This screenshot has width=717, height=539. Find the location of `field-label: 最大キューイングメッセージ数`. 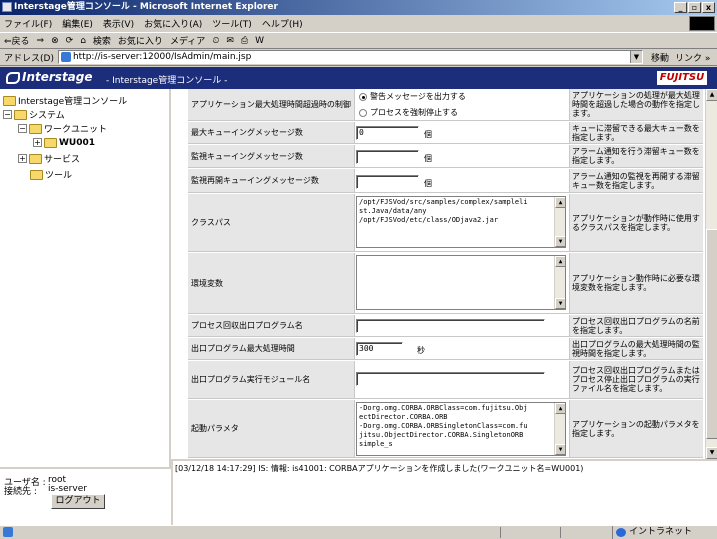

field-label: 最大キューイングメッセージ数 is located at coordinates (271, 132).